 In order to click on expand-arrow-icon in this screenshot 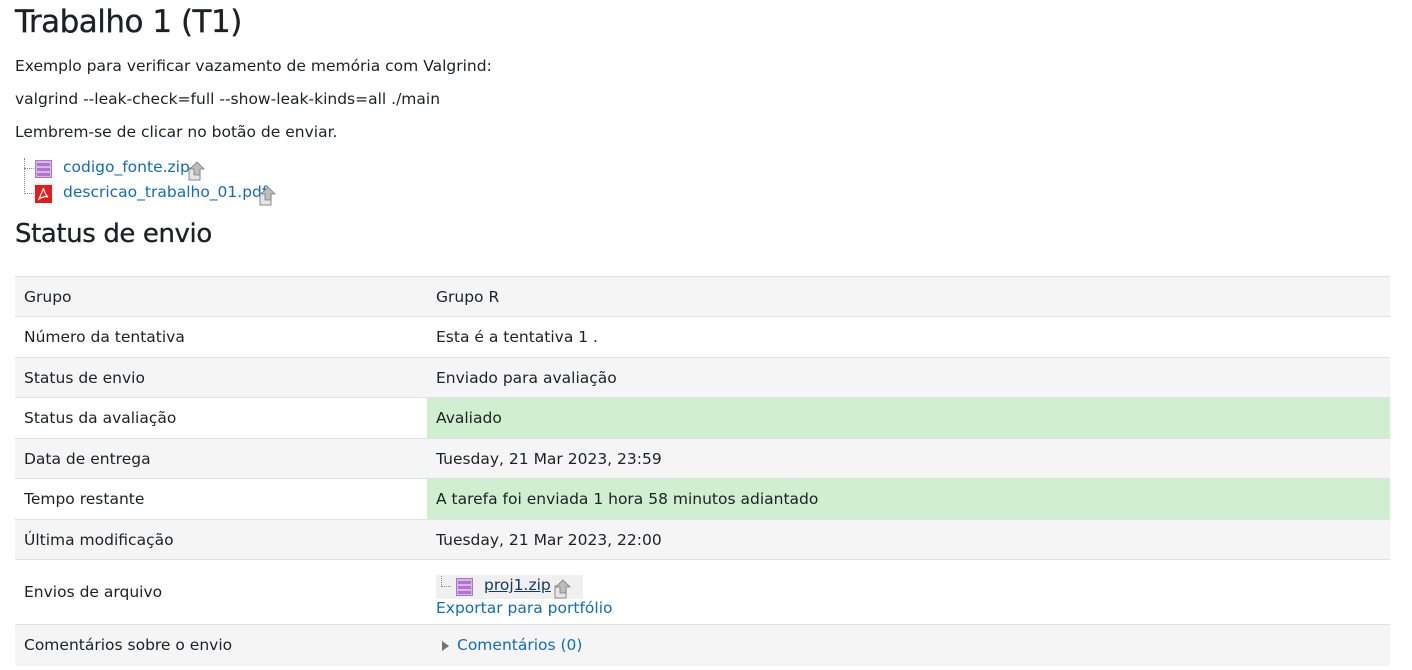, I will do `click(445, 645)`.